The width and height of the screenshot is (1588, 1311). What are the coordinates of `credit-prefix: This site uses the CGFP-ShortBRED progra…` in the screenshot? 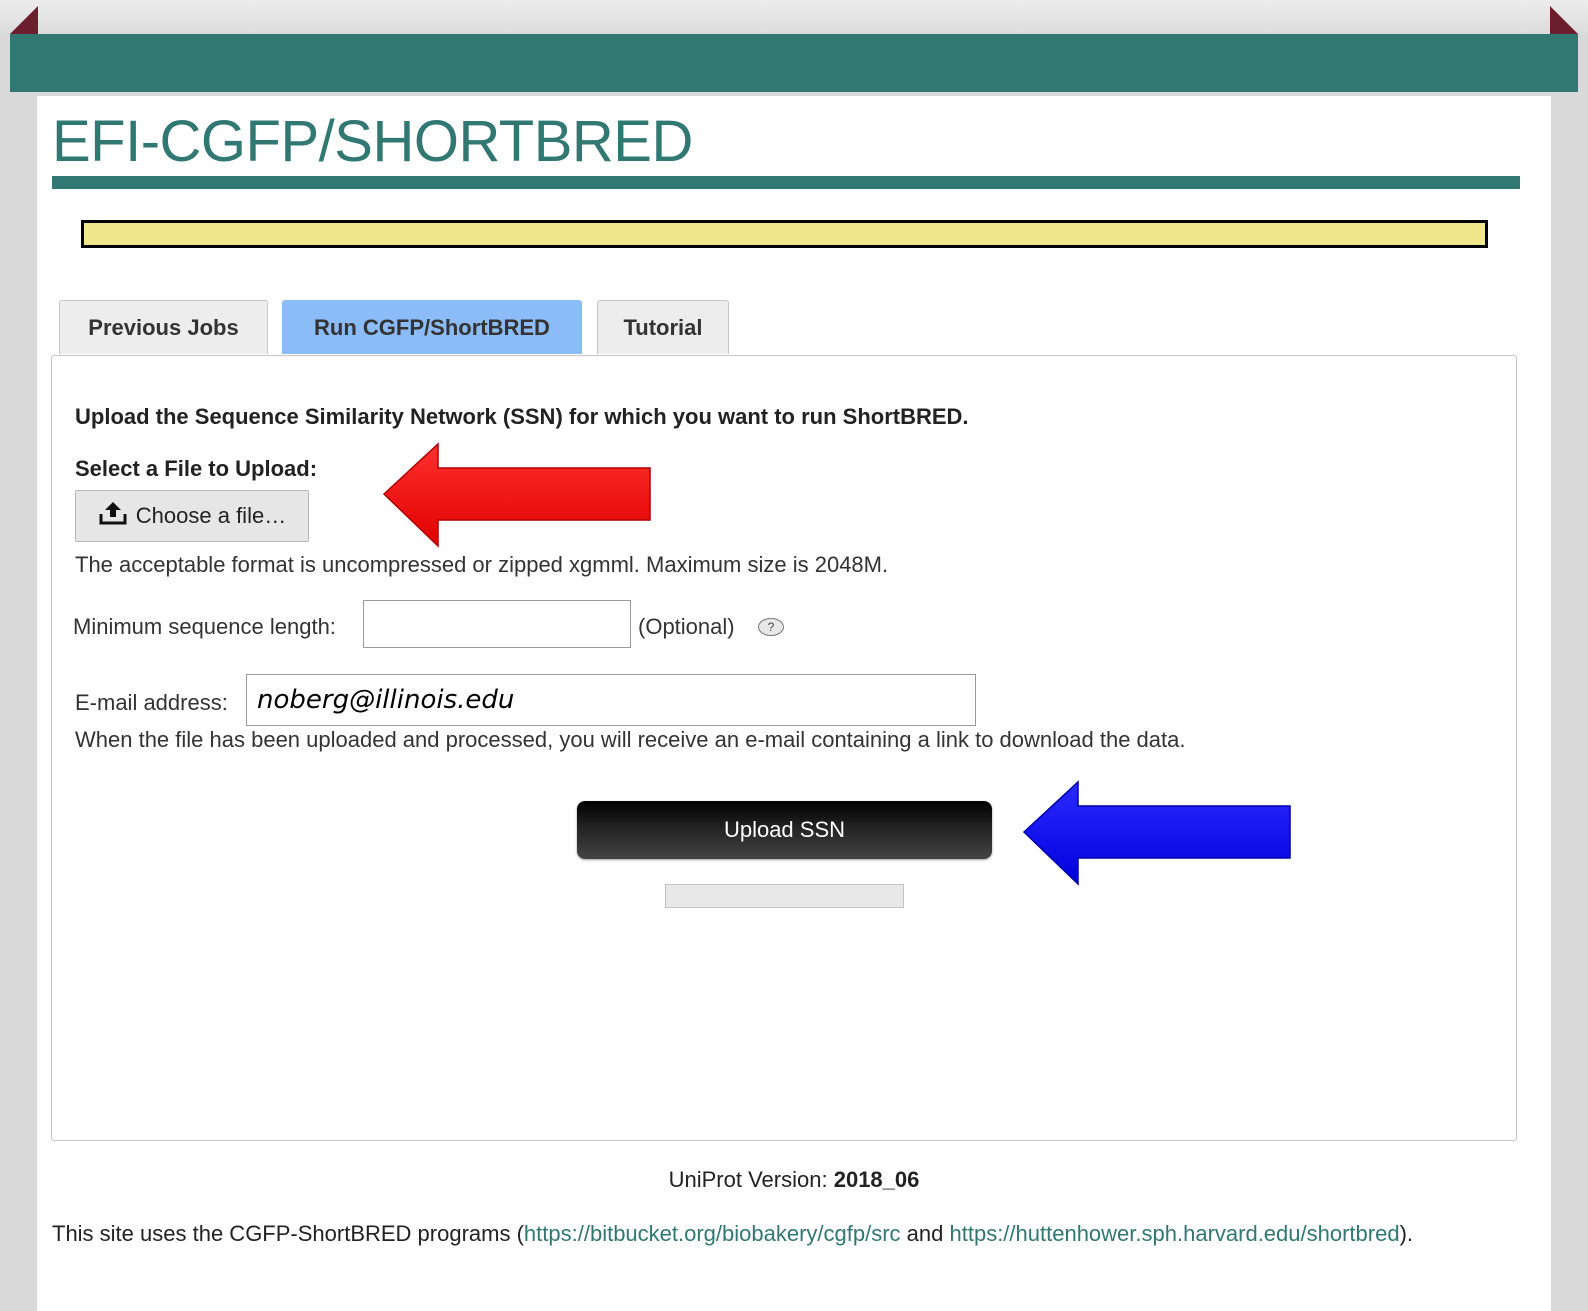 It's located at (288, 1233).